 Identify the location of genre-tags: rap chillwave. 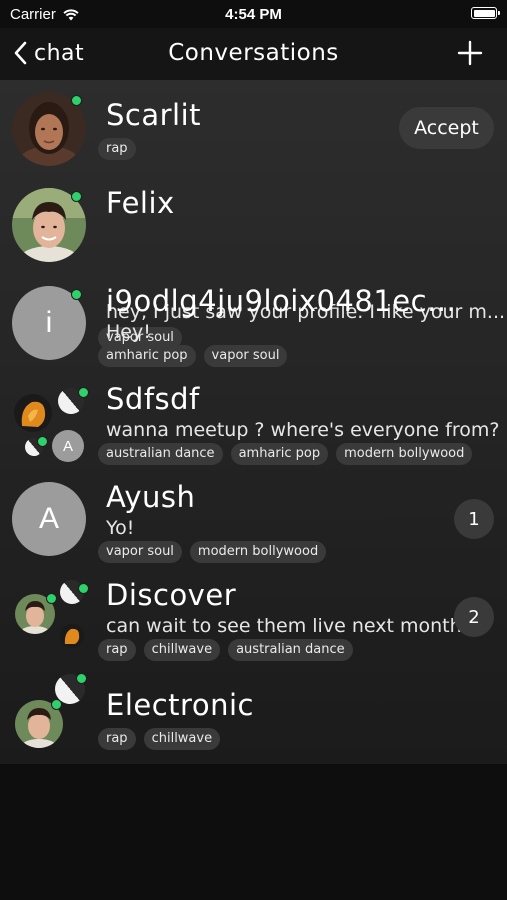
(159, 739).